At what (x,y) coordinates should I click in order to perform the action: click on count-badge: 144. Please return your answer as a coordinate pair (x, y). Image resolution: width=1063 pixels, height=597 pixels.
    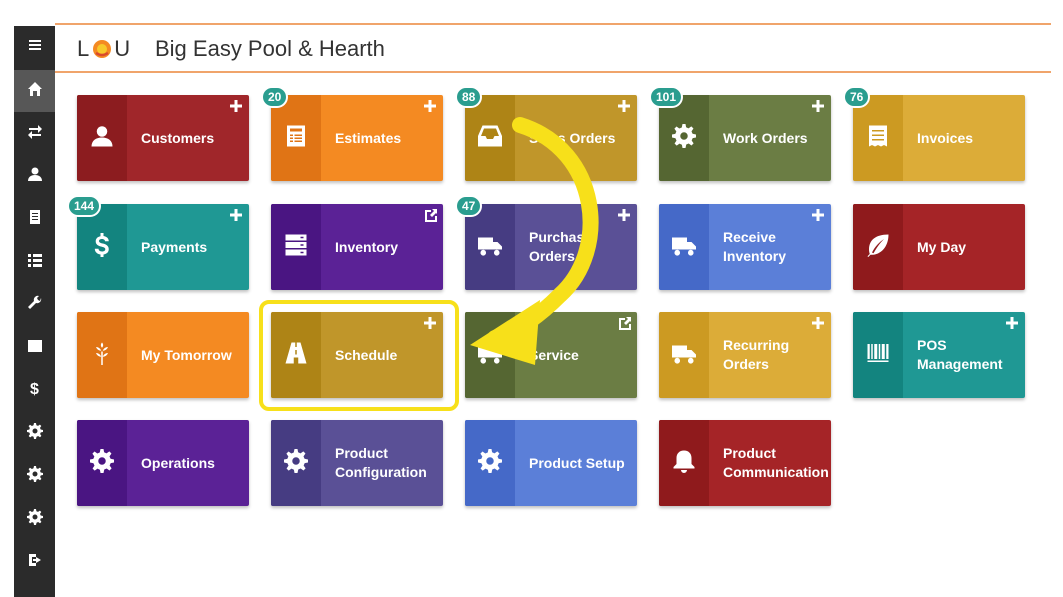
    Looking at the image, I should click on (84, 206).